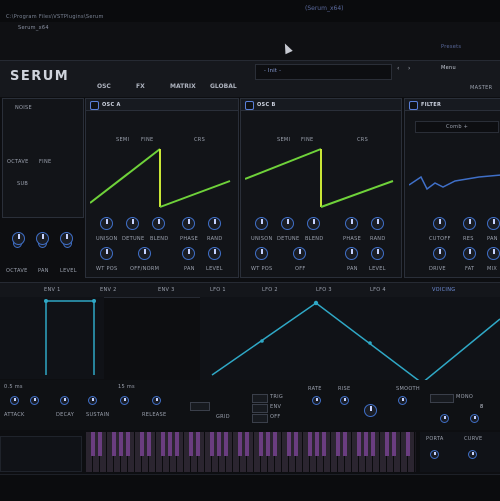 The width and height of the screenshot is (500, 501). Describe the element at coordinates (144, 253) in the screenshot. I see `osc-a-warp-knob` at that location.